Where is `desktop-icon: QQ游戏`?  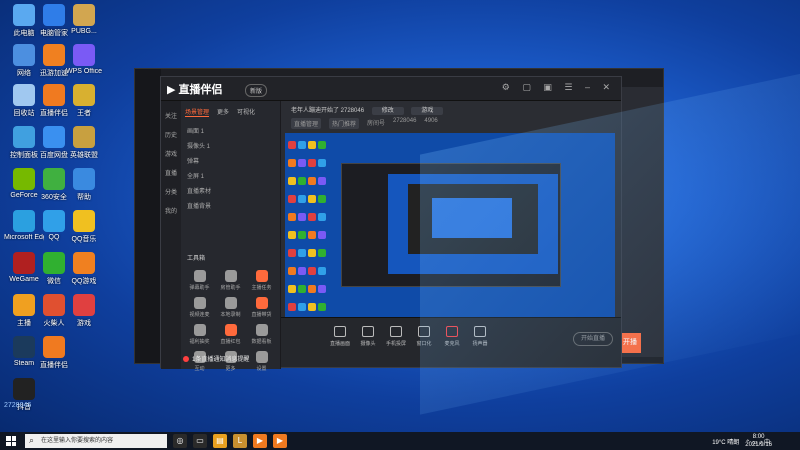 desktop-icon: QQ游戏 is located at coordinates (84, 269).